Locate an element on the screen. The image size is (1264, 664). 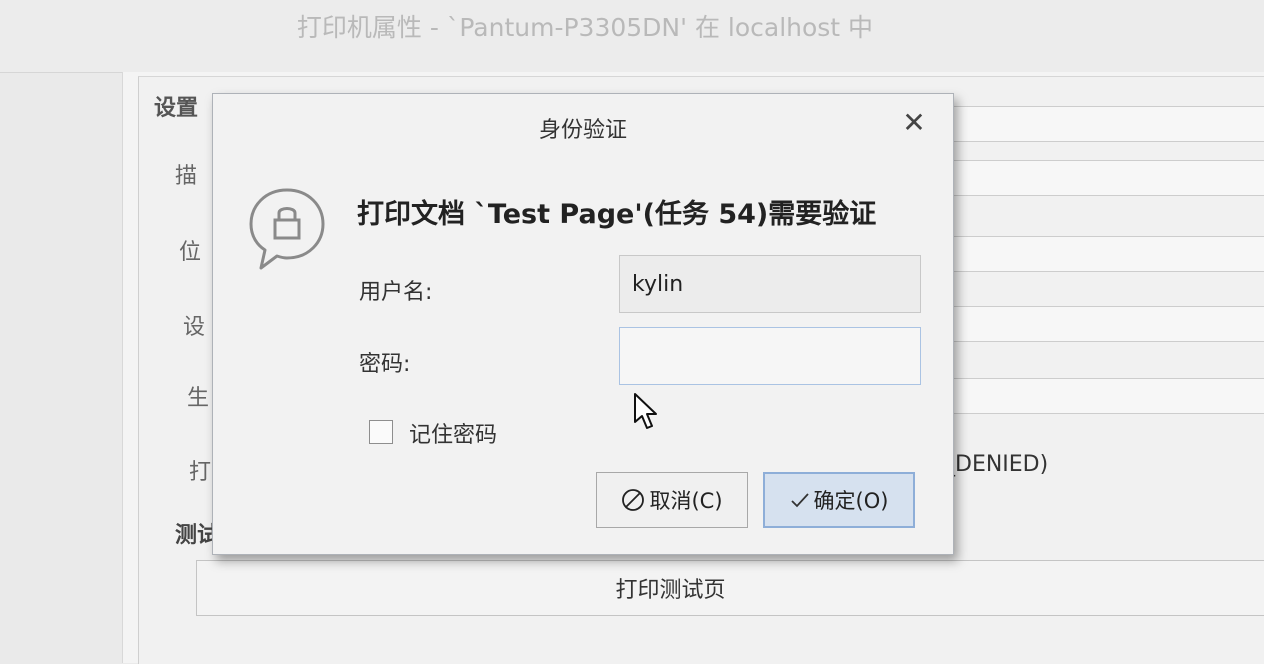
lock-chat-icon is located at coordinates (287, 229).